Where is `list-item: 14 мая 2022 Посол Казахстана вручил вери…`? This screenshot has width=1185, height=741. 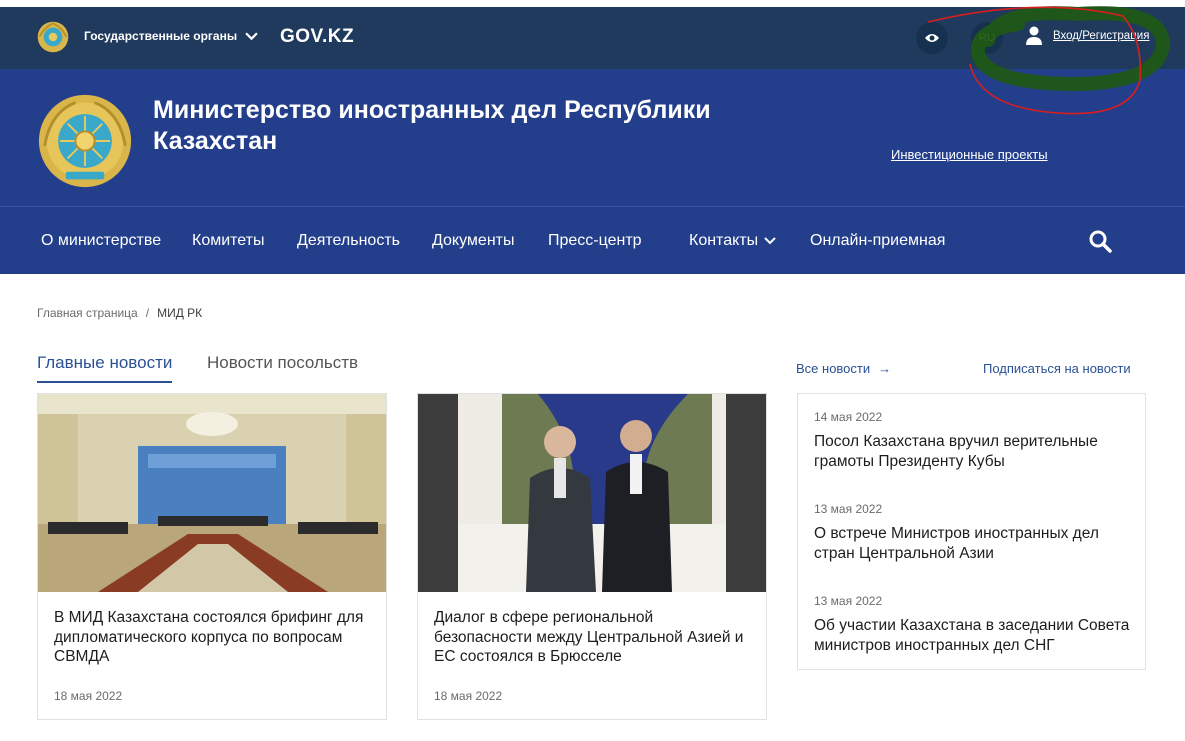 list-item: 14 мая 2022 Посол Казахстана вручил вери… is located at coordinates (974, 440).